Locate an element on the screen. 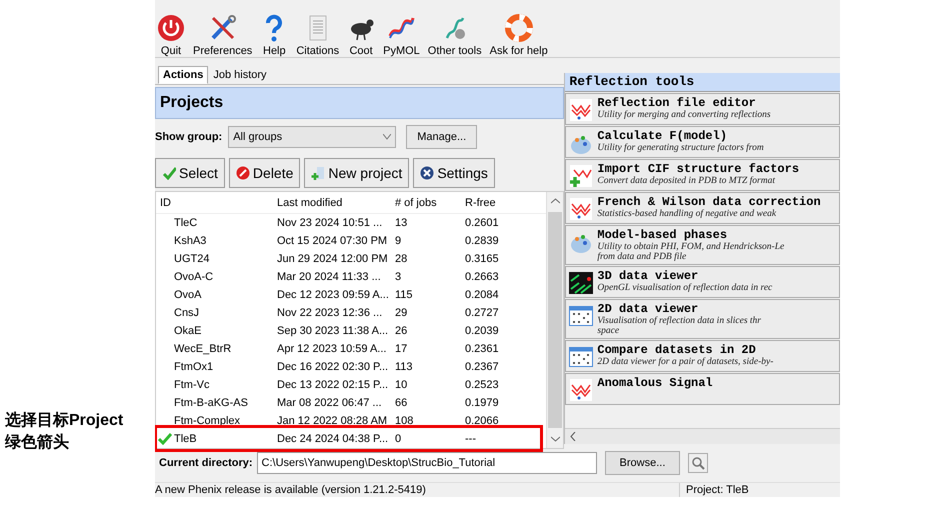 Image resolution: width=931 pixels, height=517 pixels. table-row: TleC Nov 23 2024 10:51 ... 13 0.2601 is located at coordinates (351, 223).